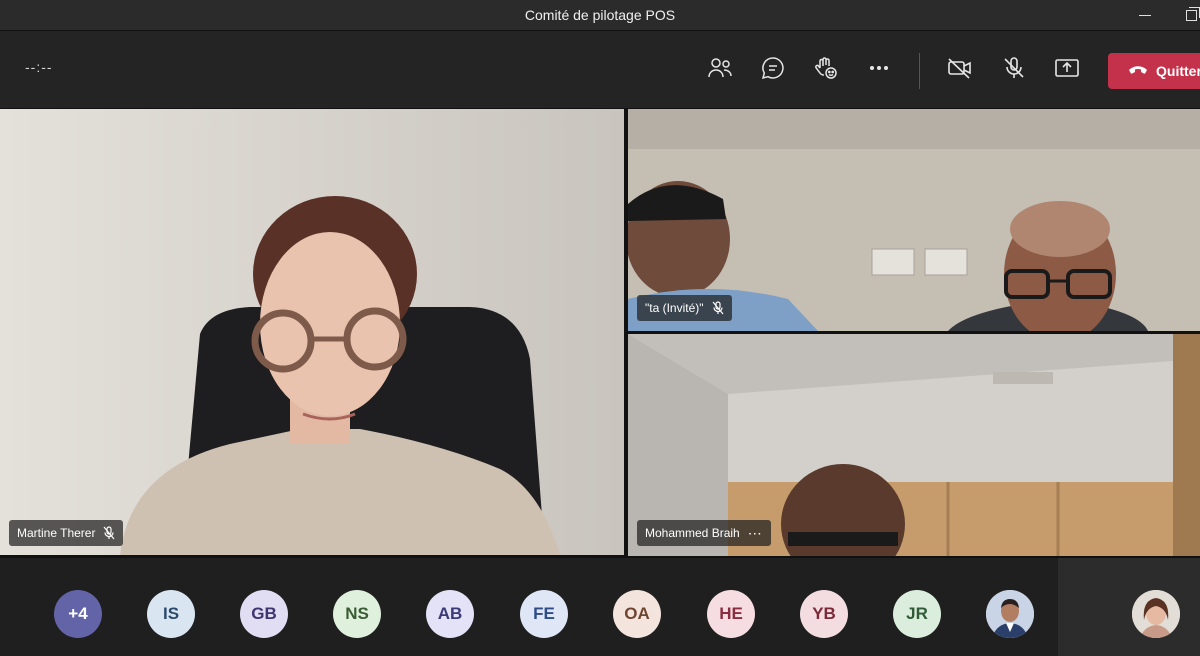 The width and height of the screenshot is (1200, 656). I want to click on chat-button, so click(773, 68).